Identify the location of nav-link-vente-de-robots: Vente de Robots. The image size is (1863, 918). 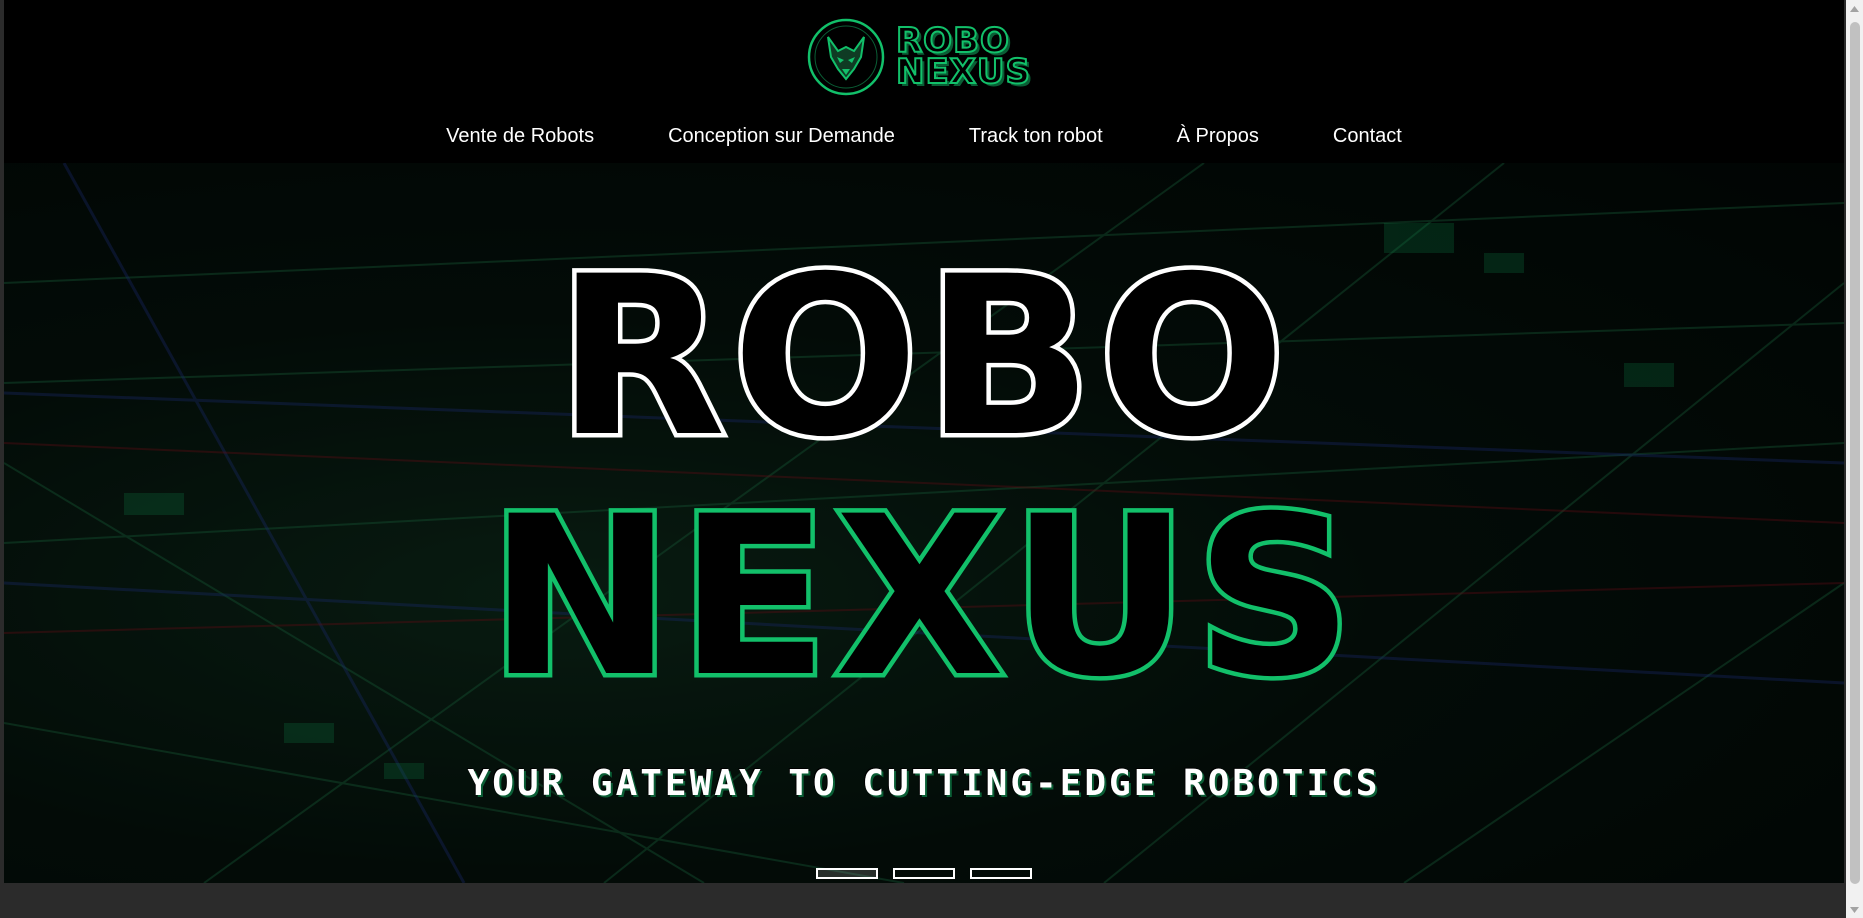
(520, 136).